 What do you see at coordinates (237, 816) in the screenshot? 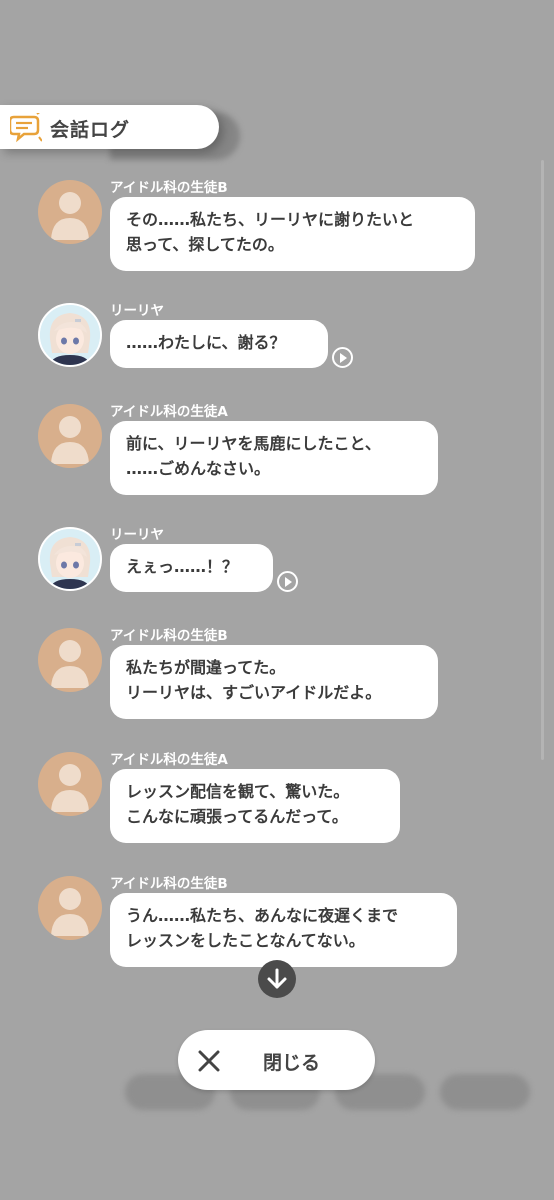
I see `message-line: こんなに頑張ってるんだって。` at bounding box center [237, 816].